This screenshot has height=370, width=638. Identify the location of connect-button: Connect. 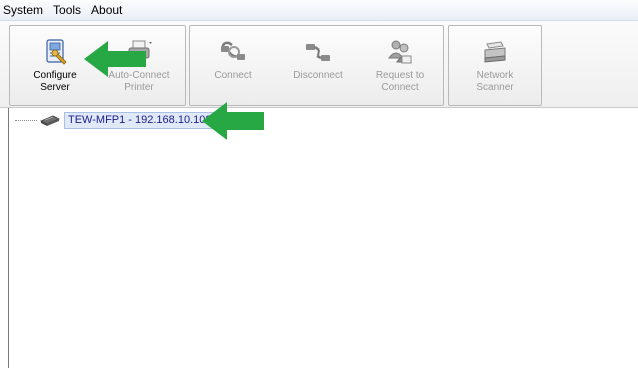
(233, 65).